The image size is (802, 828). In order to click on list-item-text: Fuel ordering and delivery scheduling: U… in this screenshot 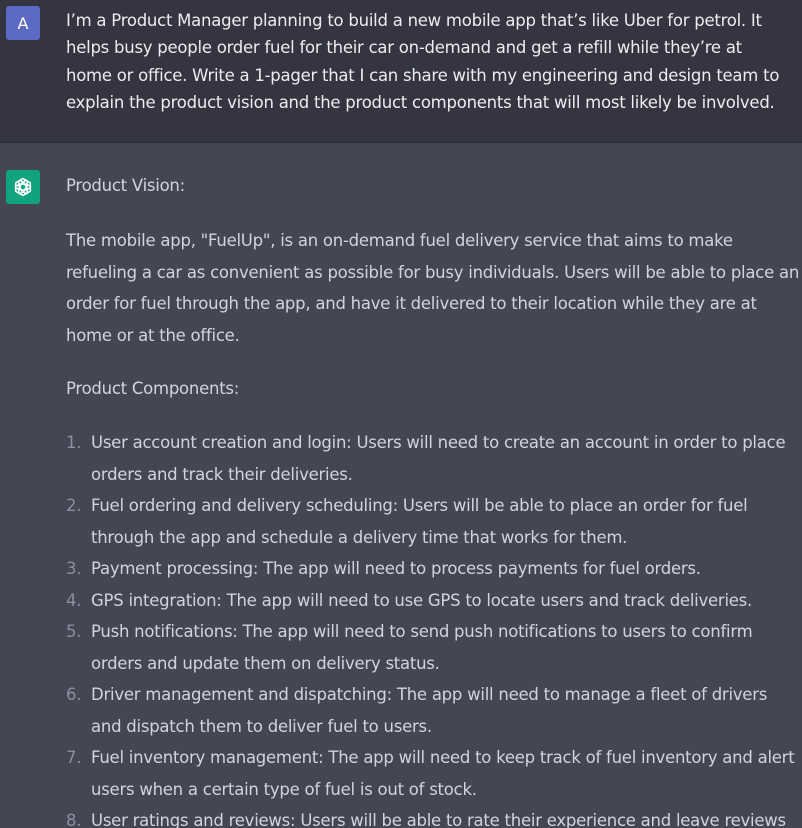, I will do `click(419, 521)`.